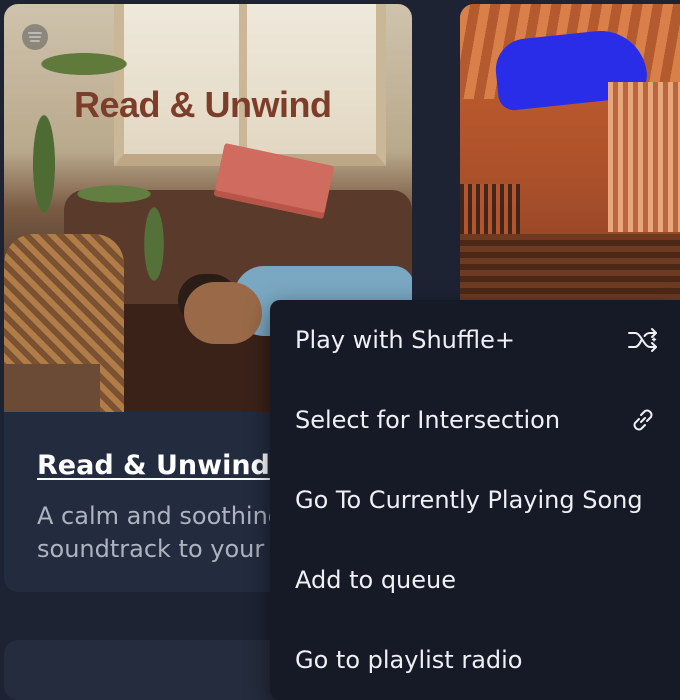 The height and width of the screenshot is (700, 680). I want to click on cover-plant, so click(89, 164).